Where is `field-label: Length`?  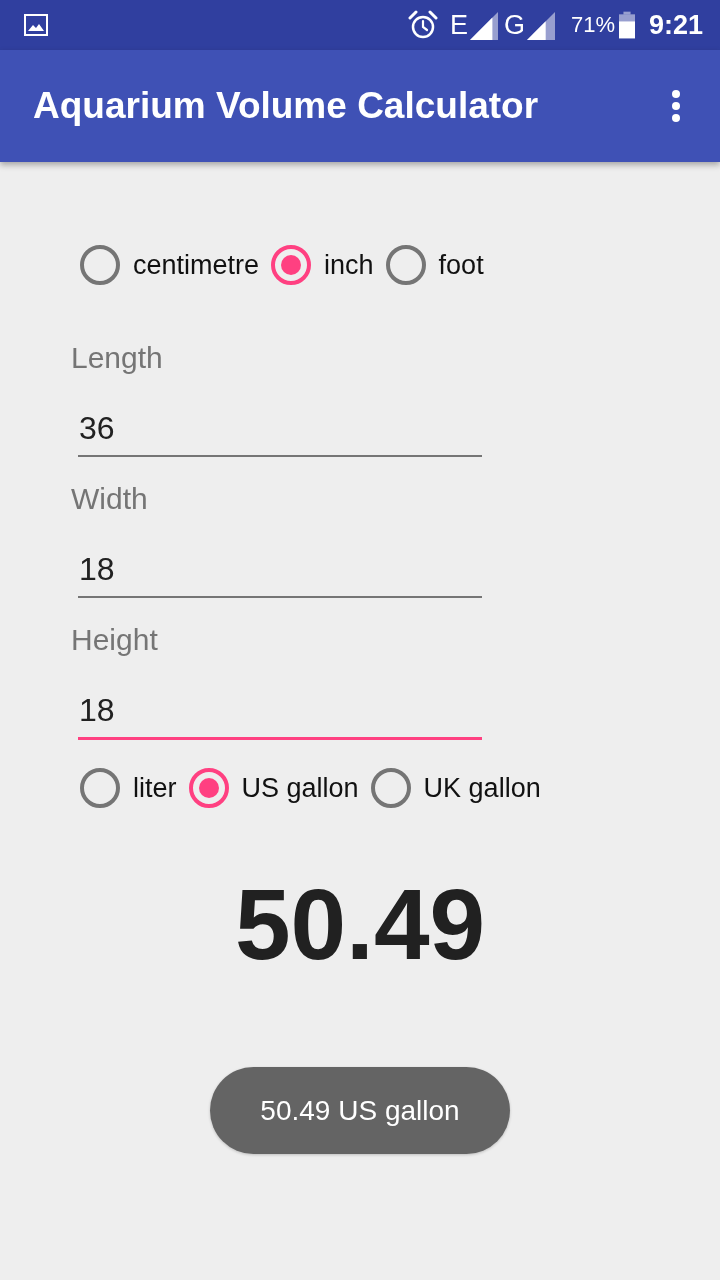 field-label: Length is located at coordinates (117, 358).